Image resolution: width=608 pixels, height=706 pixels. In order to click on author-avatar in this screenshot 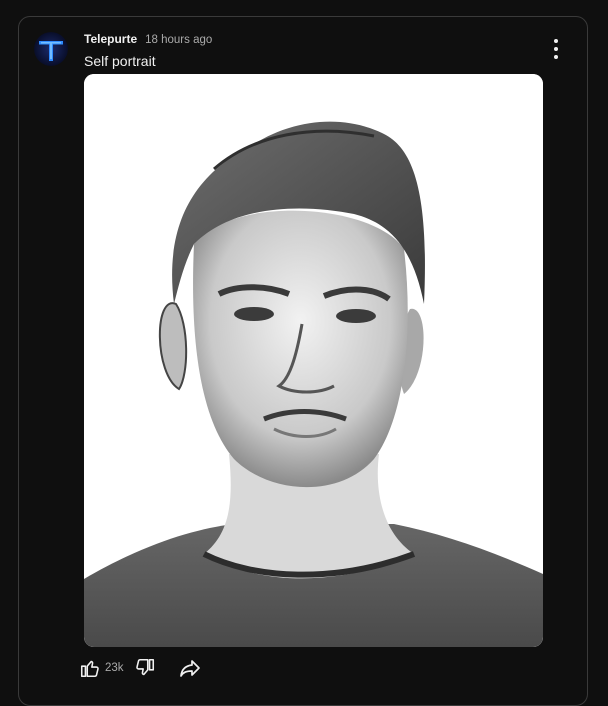, I will do `click(51, 49)`.